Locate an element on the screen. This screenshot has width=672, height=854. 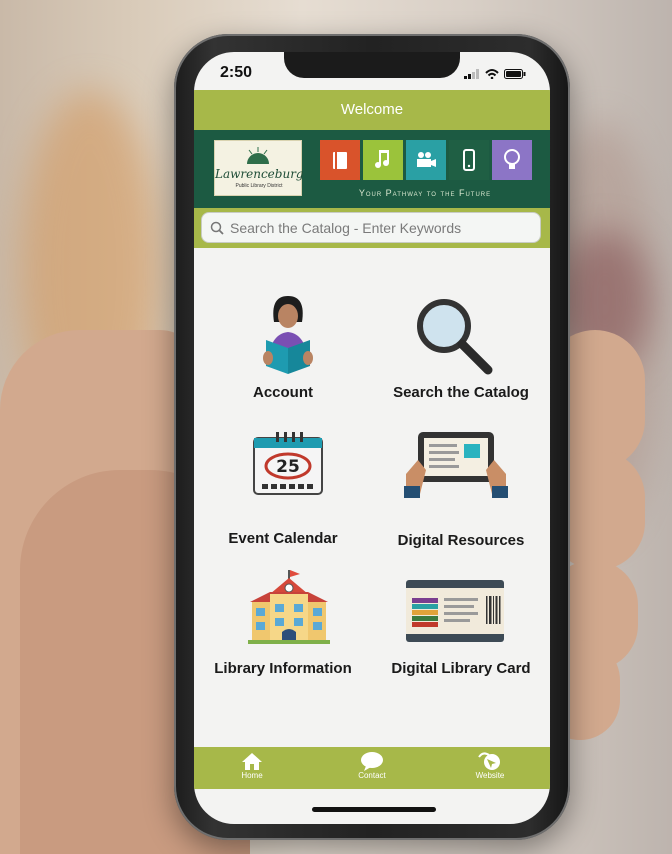
search-catalog-label: Search the Catalog is located at coordinates (461, 392).